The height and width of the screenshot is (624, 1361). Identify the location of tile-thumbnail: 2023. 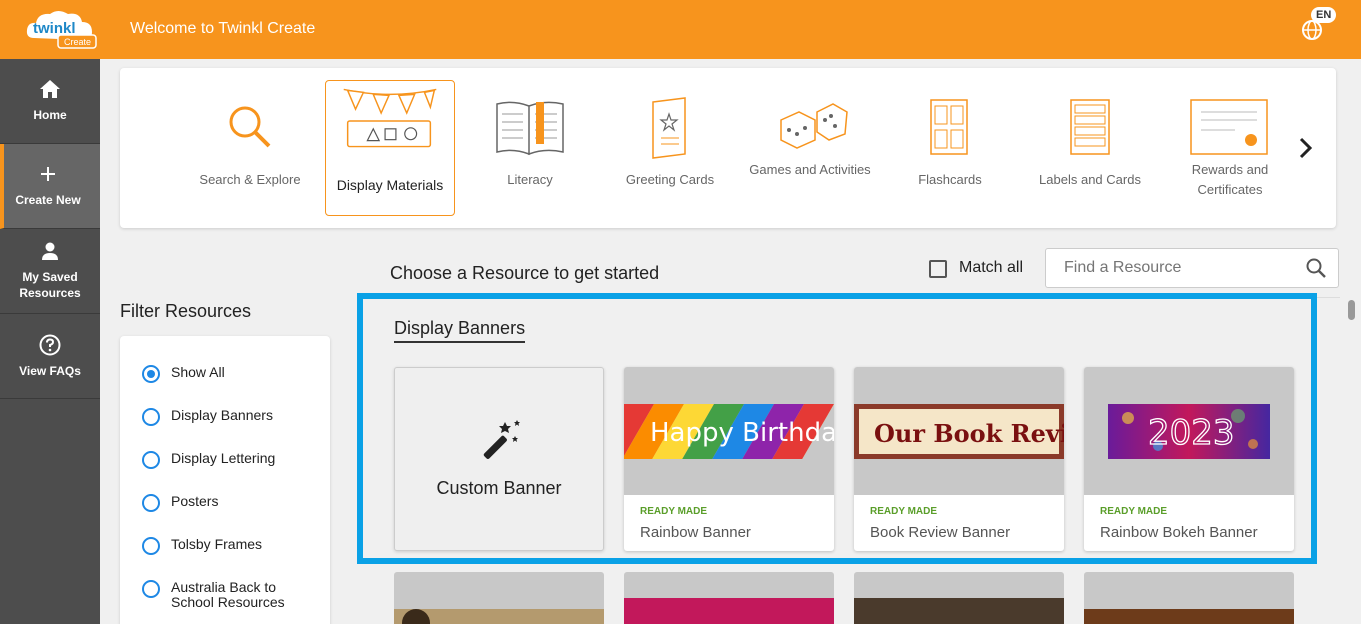
(1189, 431).